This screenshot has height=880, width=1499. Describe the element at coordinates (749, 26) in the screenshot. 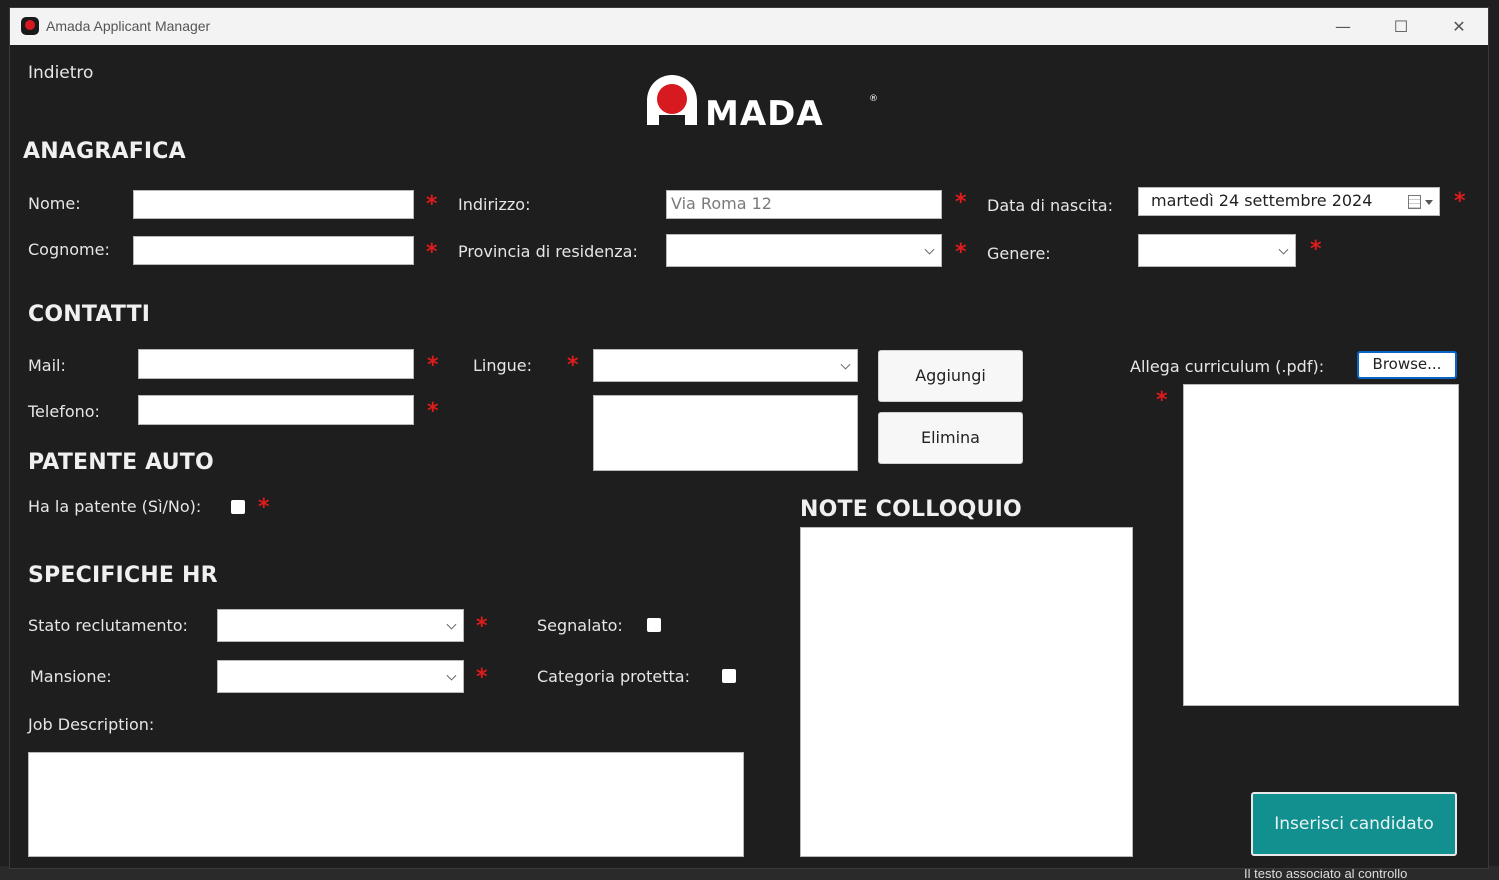

I see `title-bar: Amada Applicant Manager — ☐ ✕` at that location.